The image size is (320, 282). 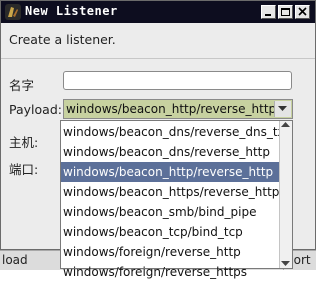 I want to click on dropdown-scrollbar, so click(x=285, y=194).